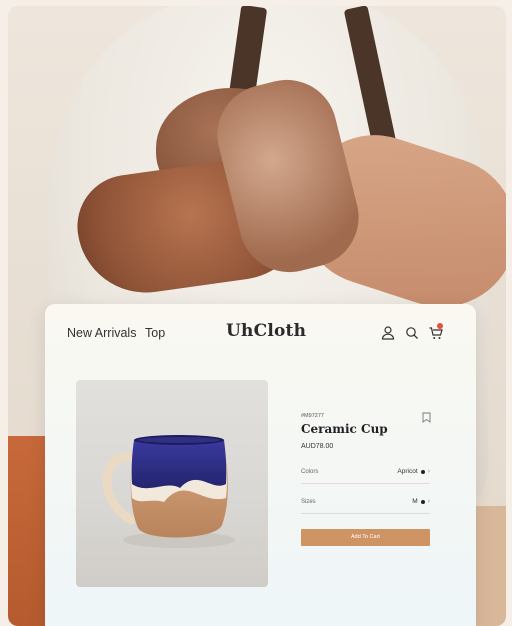  Describe the element at coordinates (344, 429) in the screenshot. I see `product-name: Ceramic Cup` at that location.